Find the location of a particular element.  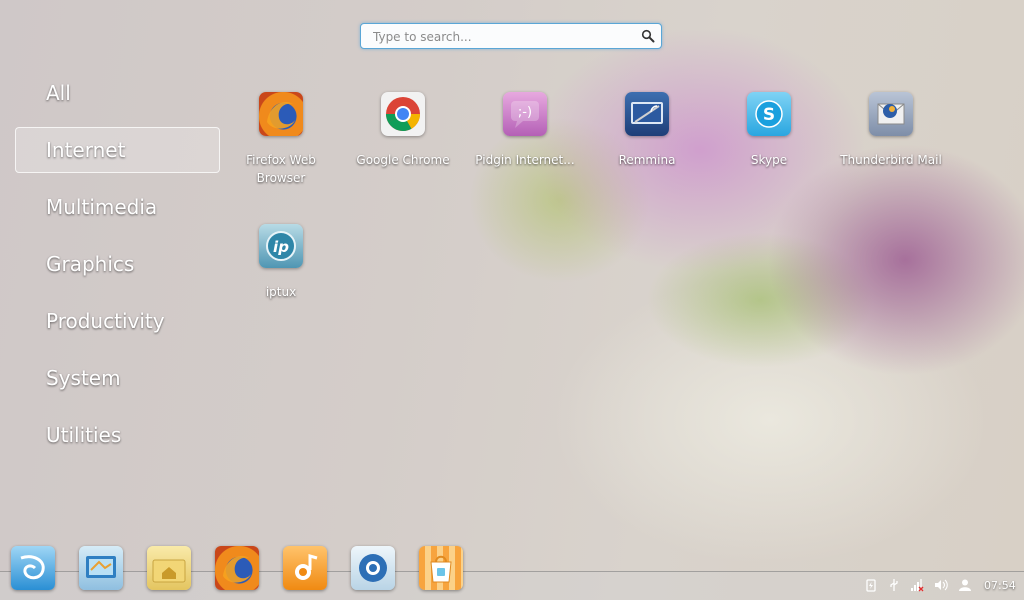

app-label: Skype is located at coordinates (769, 160).